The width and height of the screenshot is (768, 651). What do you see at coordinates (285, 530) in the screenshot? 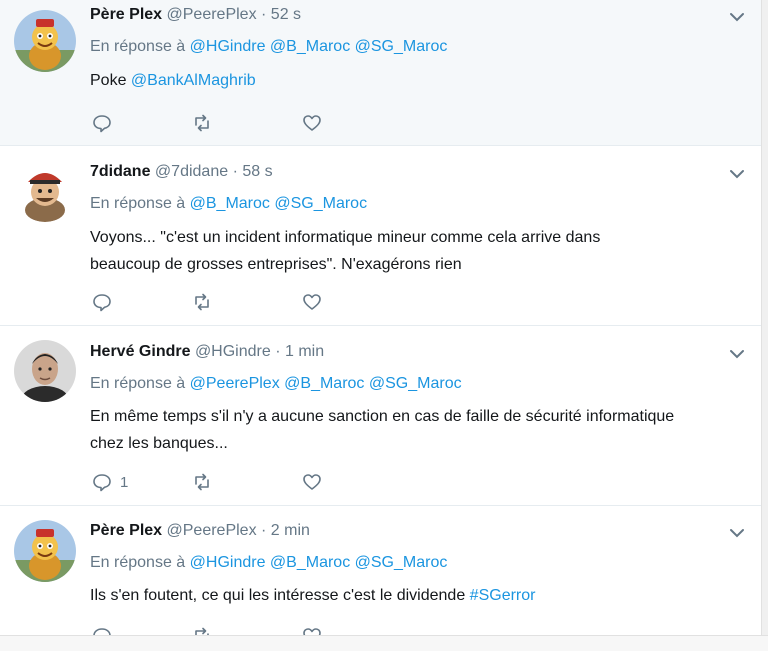
I see `timestamp: · 2 min` at bounding box center [285, 530].